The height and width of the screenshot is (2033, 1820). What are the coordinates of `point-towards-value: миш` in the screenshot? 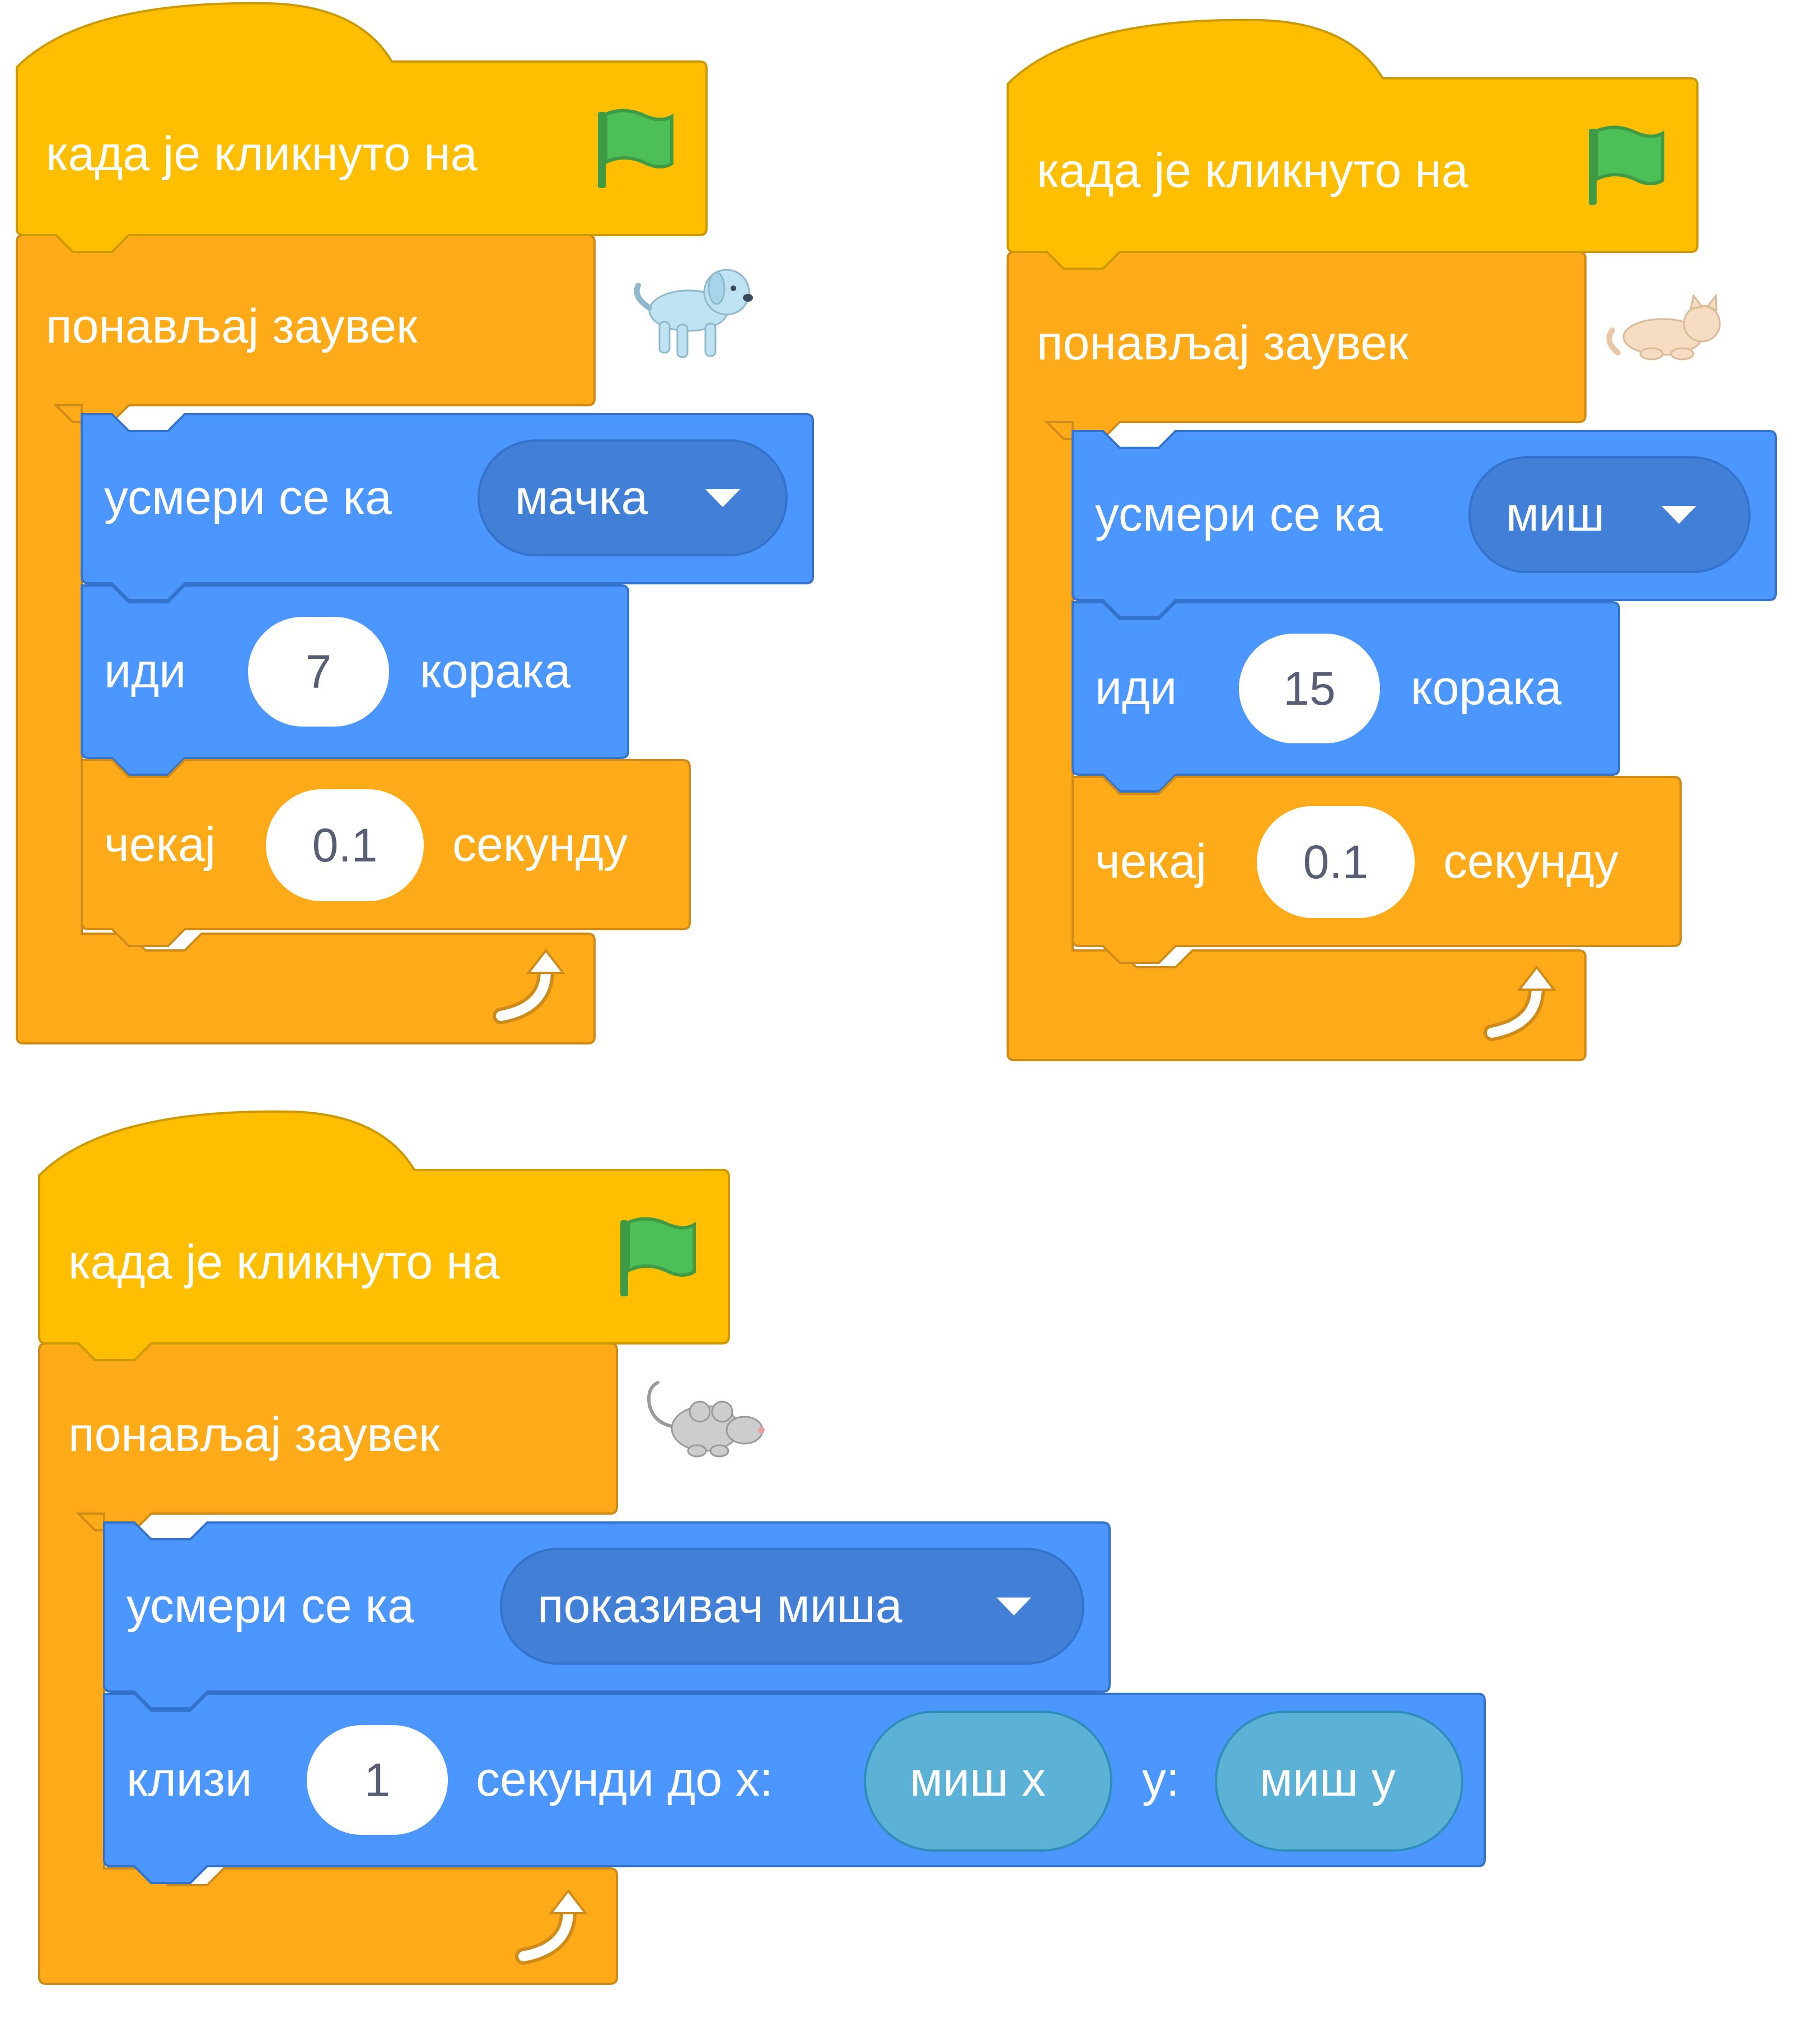 It's located at (1555, 514).